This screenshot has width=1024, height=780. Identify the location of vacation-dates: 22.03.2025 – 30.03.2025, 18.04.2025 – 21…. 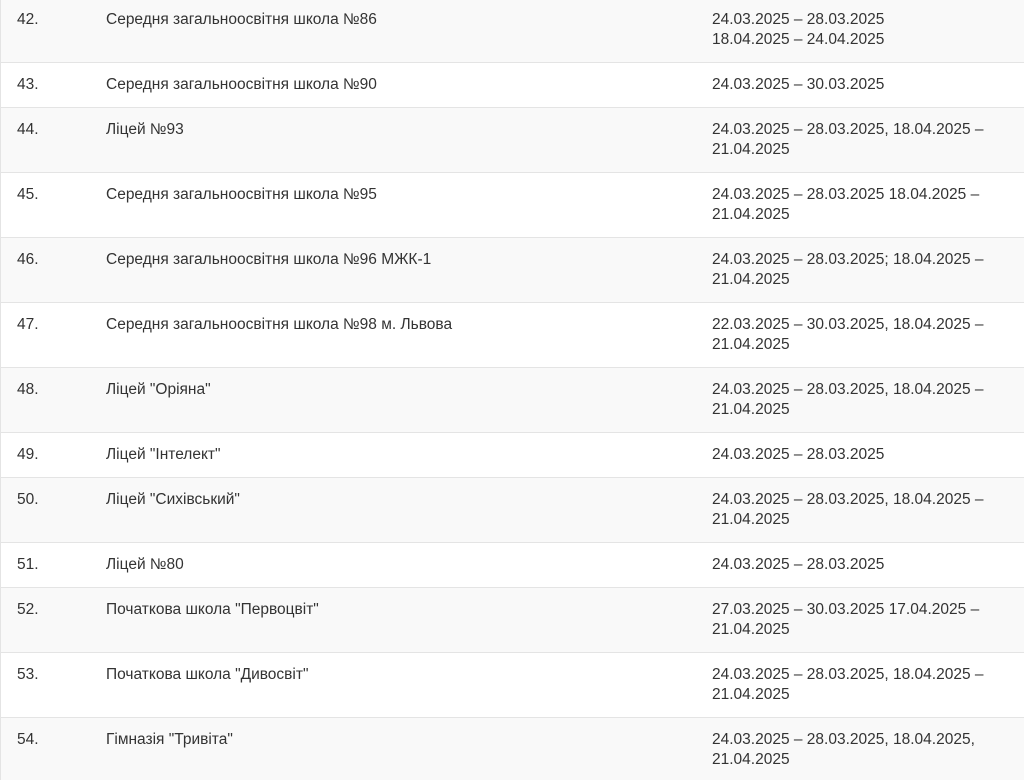
(867, 335).